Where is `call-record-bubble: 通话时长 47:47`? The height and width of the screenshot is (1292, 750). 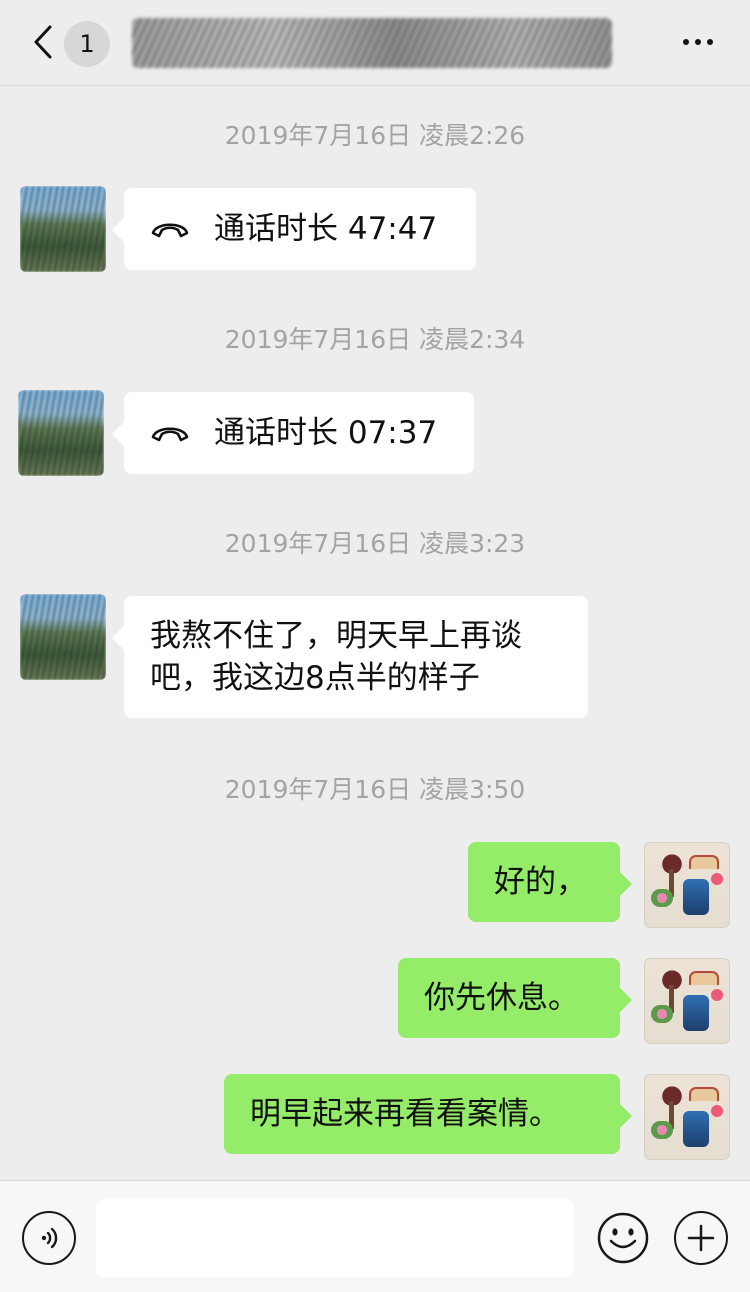
call-record-bubble: 通话时长 47:47 is located at coordinates (294, 229).